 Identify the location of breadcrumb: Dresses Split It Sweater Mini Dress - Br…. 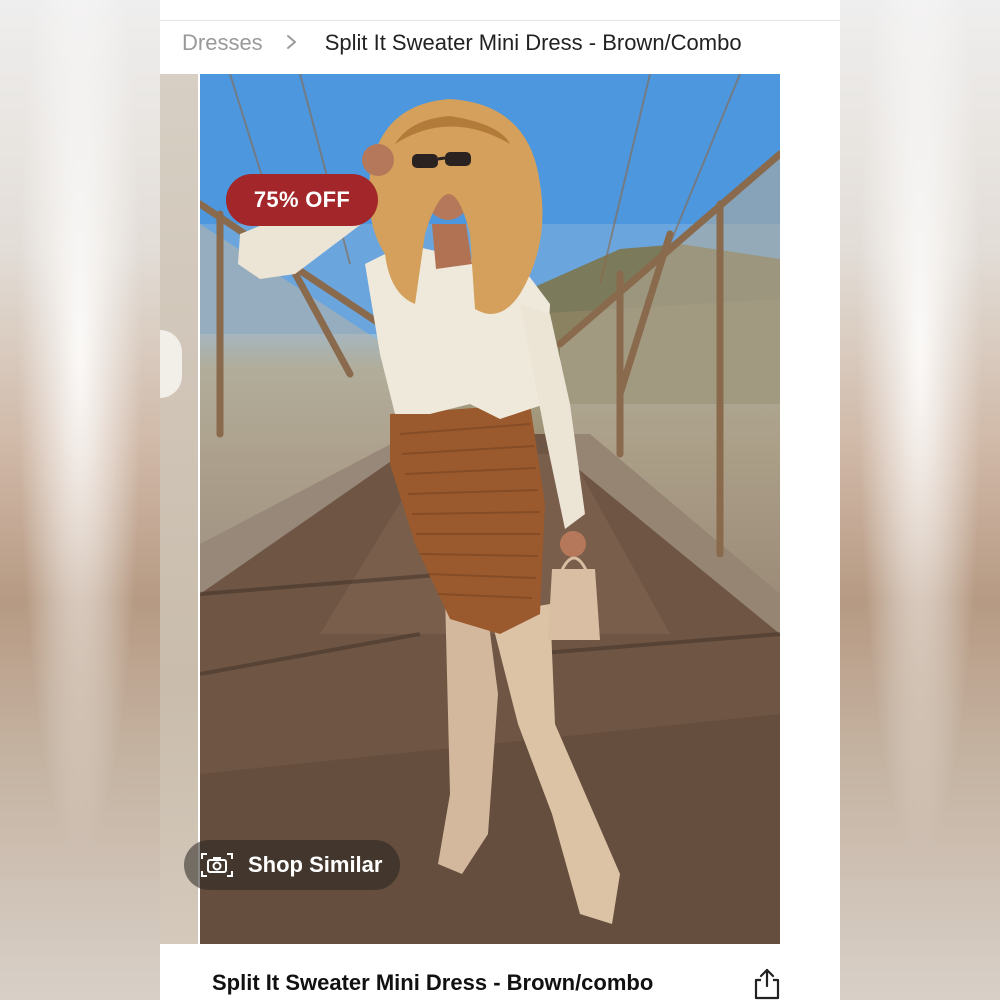
(462, 43).